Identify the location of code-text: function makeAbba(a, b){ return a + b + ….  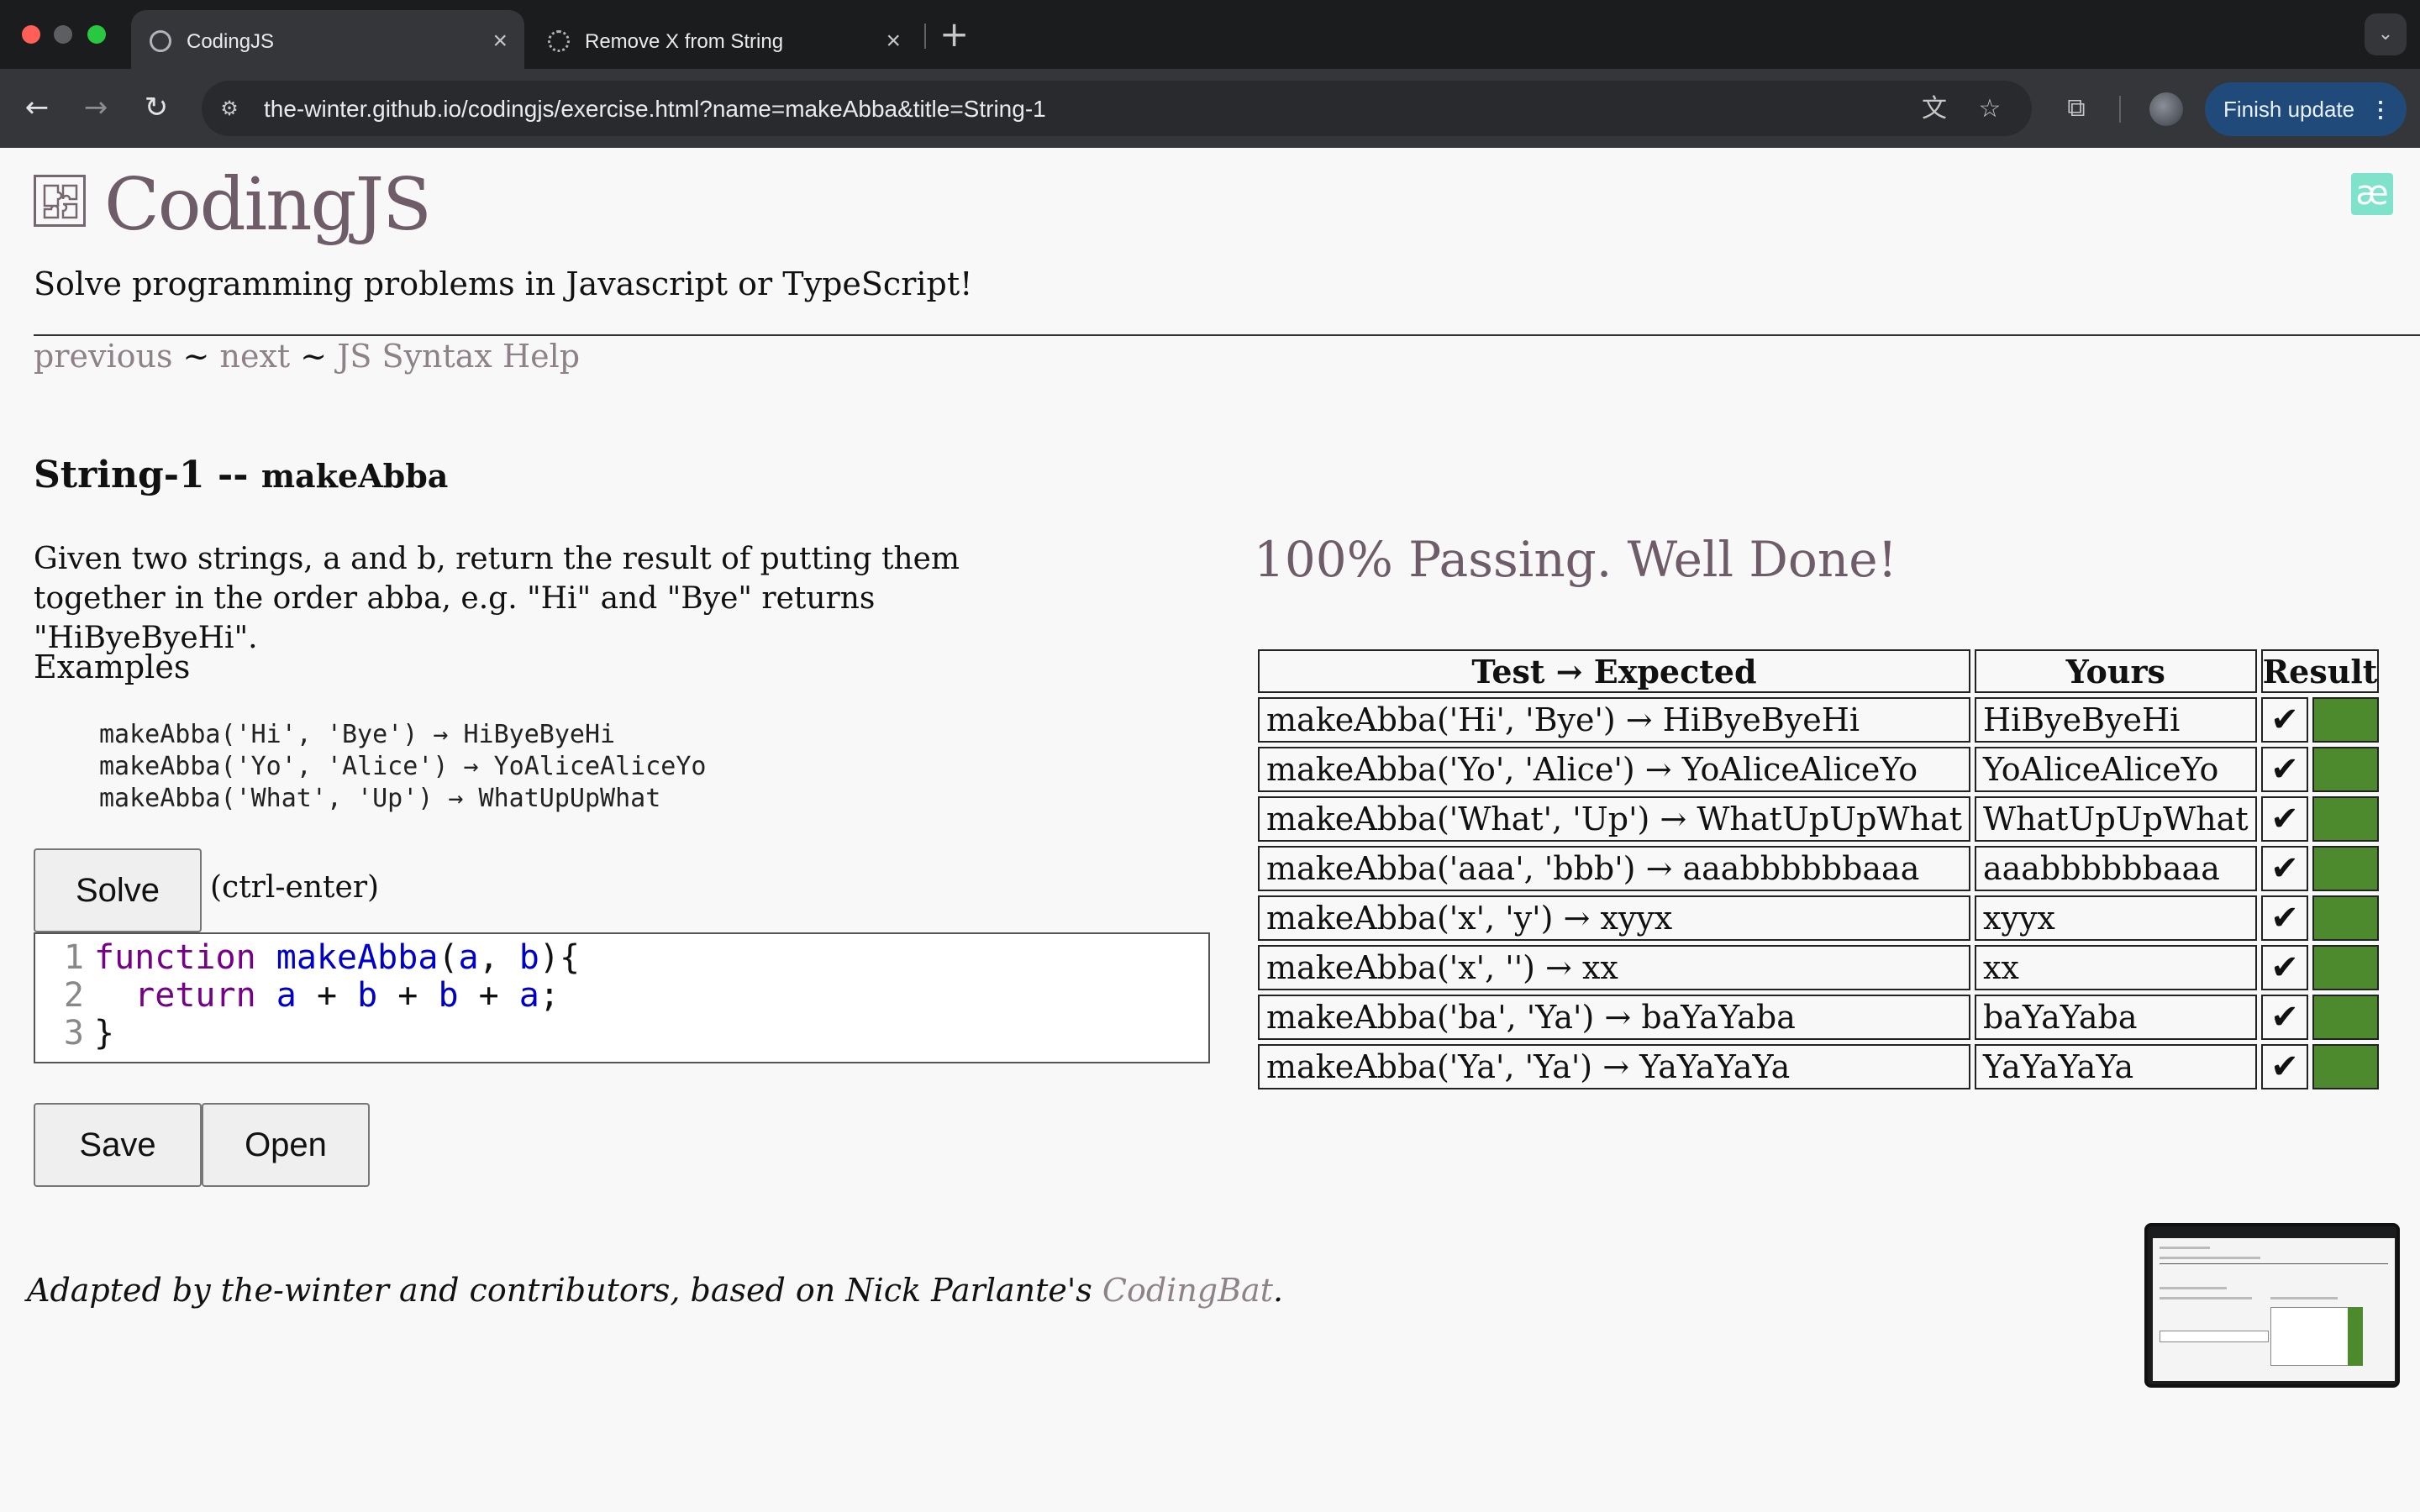
(337, 996).